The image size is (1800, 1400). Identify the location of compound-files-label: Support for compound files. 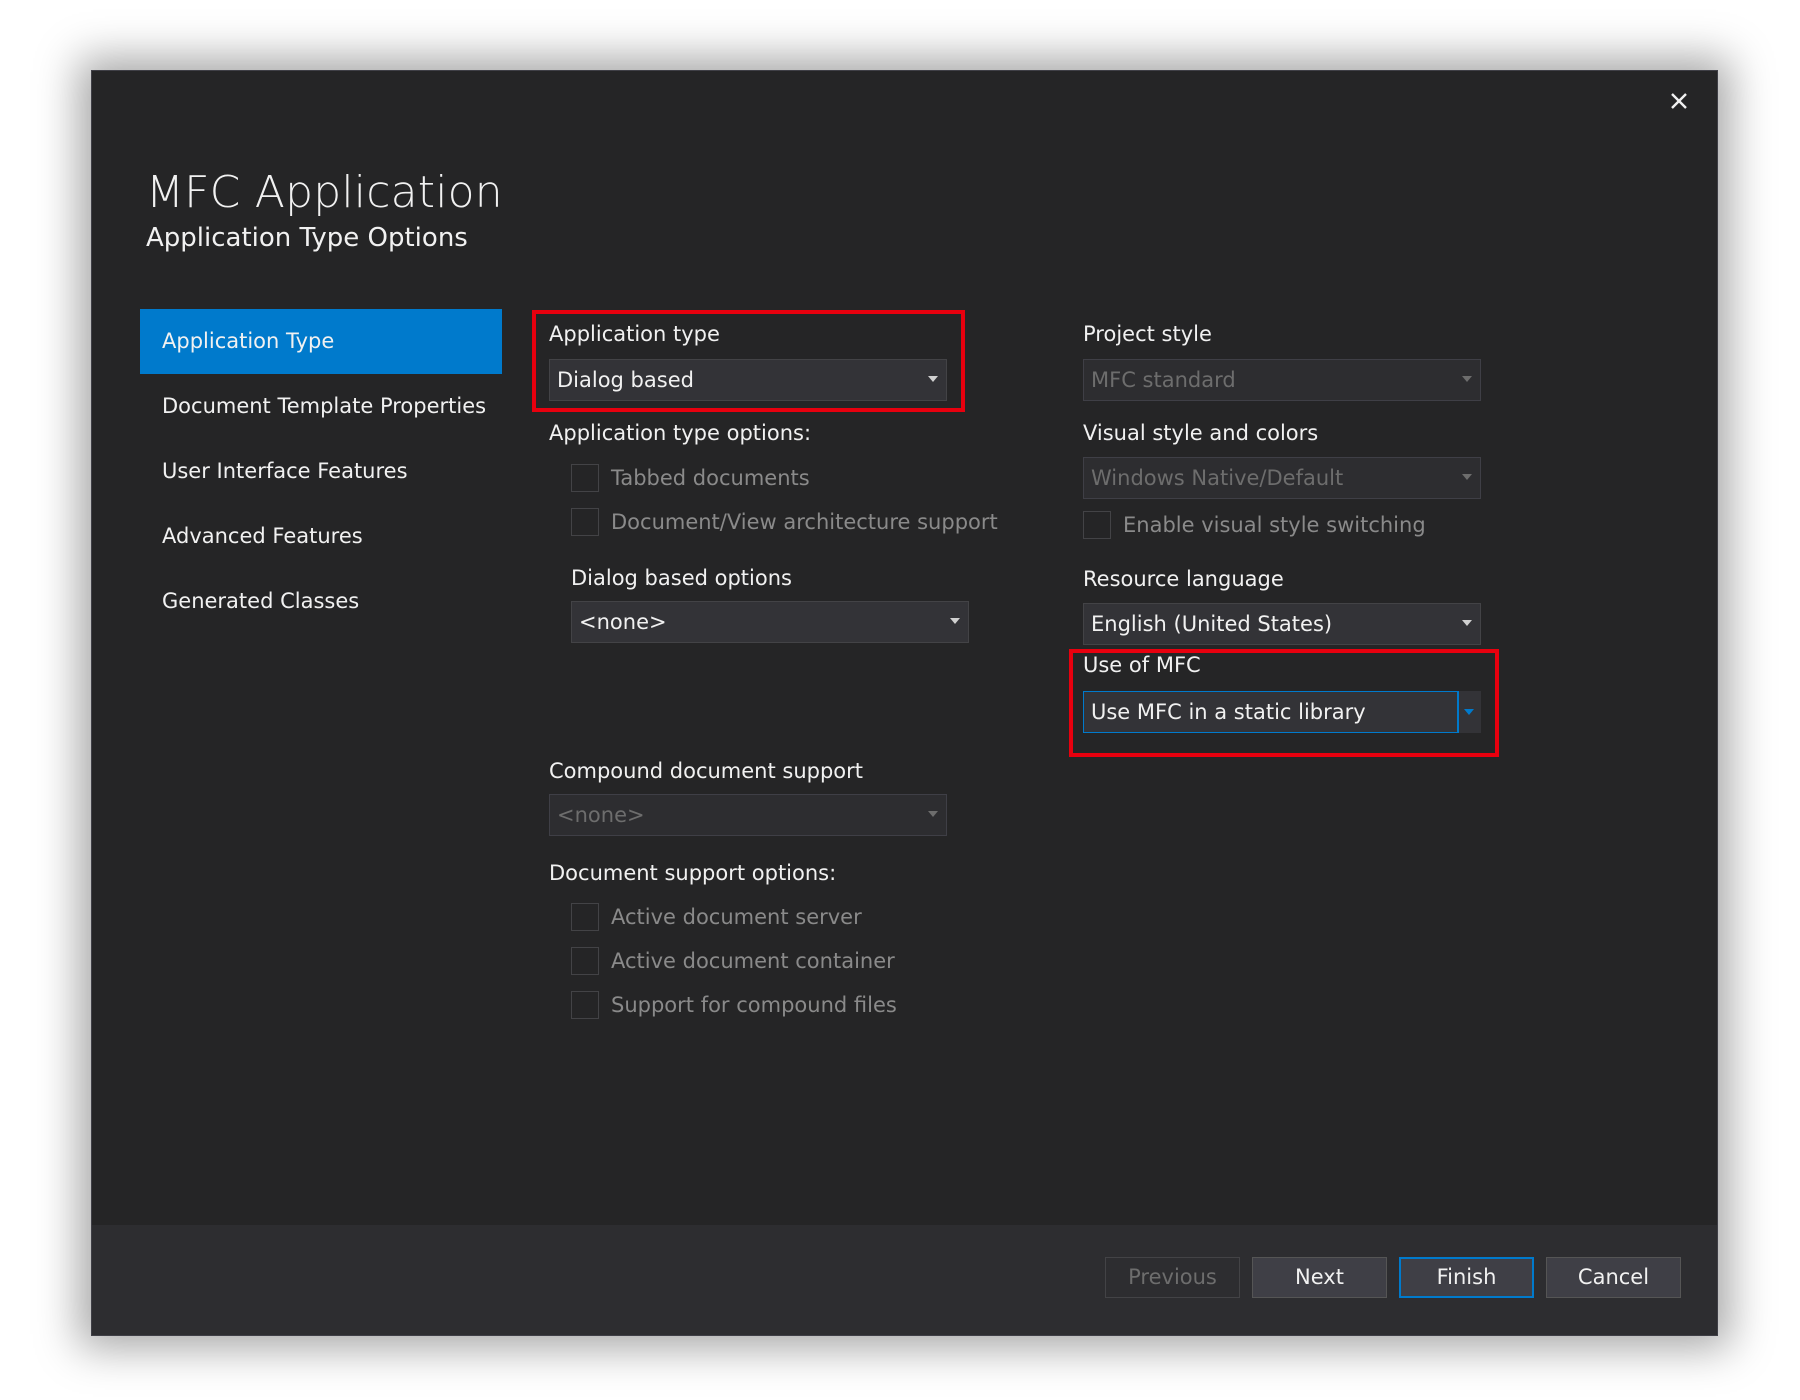
(754, 1005).